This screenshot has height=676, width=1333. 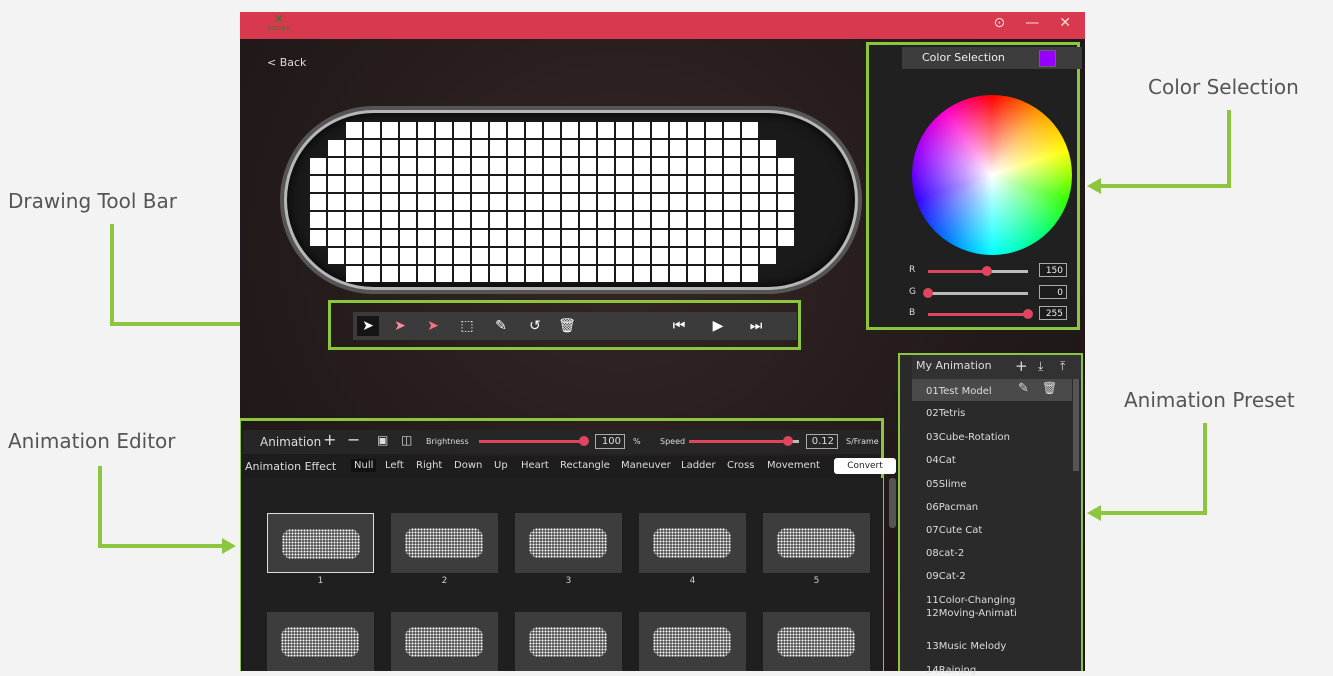 I want to click on red-slider: R 150, so click(x=994, y=271).